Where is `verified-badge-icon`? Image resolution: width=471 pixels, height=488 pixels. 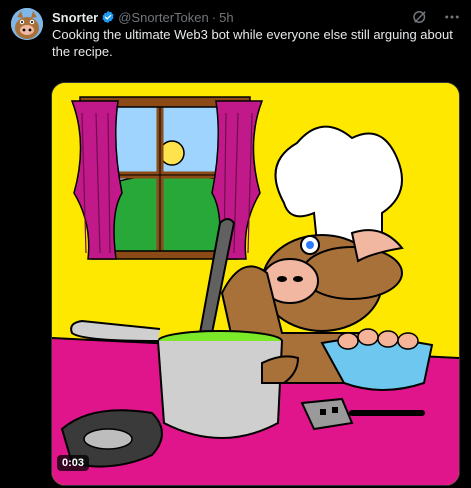 verified-badge-icon is located at coordinates (108, 19).